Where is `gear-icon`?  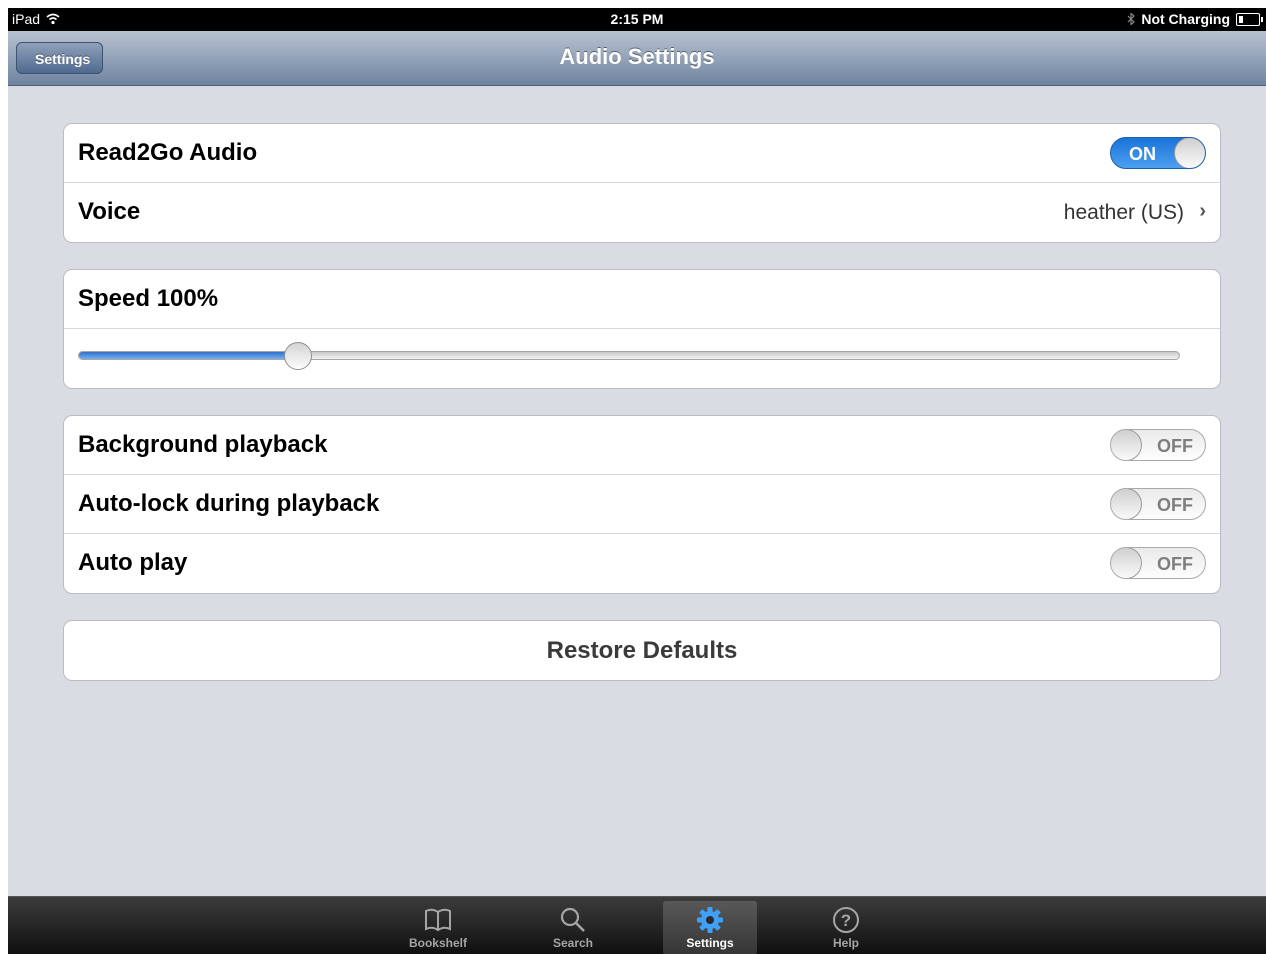
gear-icon is located at coordinates (710, 920).